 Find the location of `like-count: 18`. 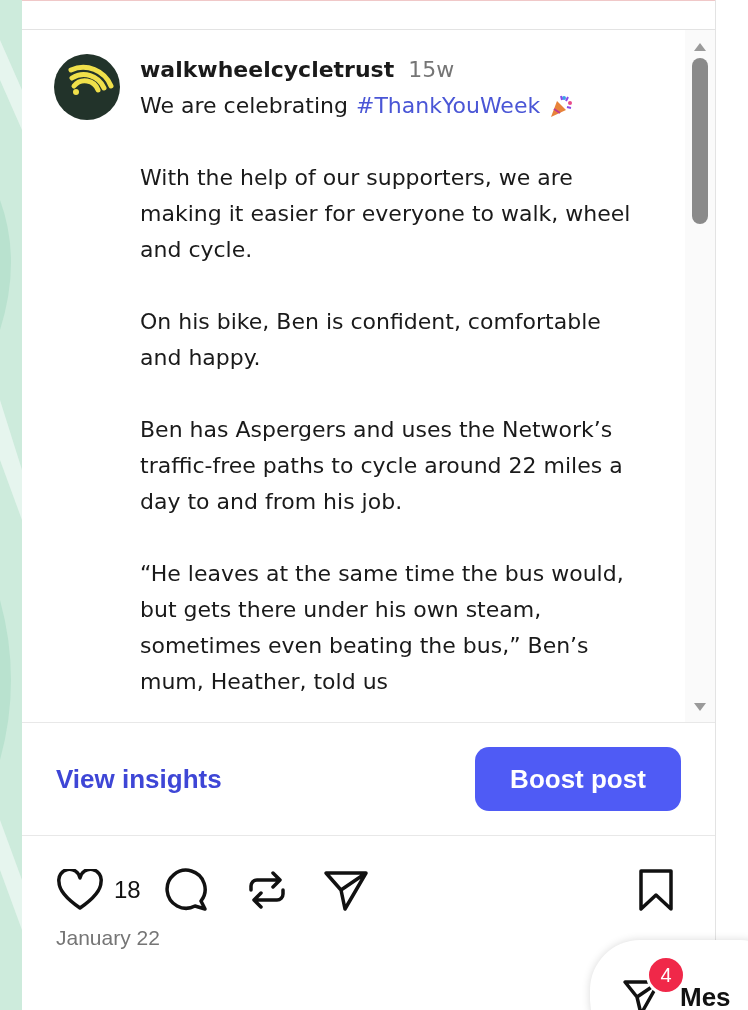

like-count: 18 is located at coordinates (127, 890).